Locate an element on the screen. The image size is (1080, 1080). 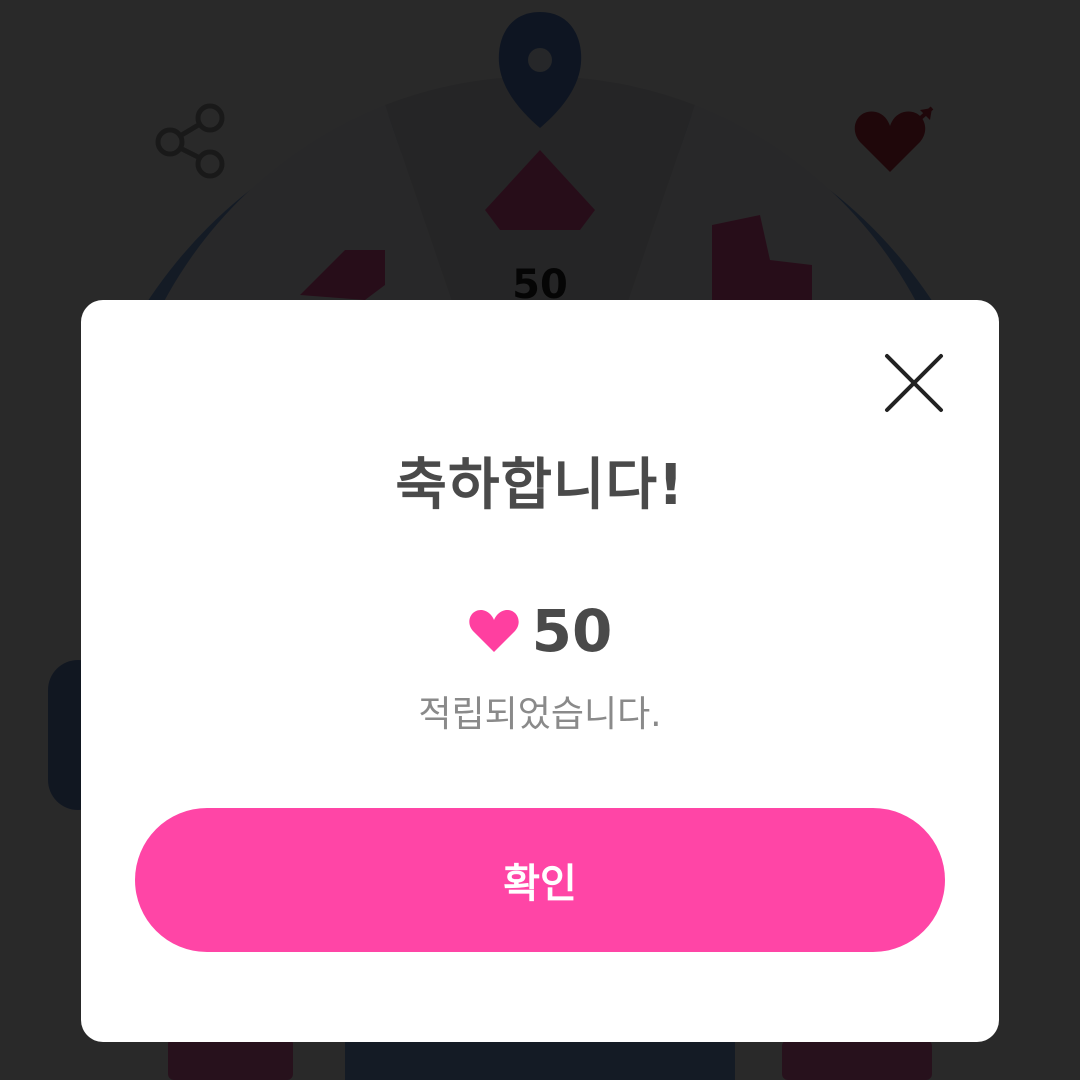
heart-icon is located at coordinates (493, 630).